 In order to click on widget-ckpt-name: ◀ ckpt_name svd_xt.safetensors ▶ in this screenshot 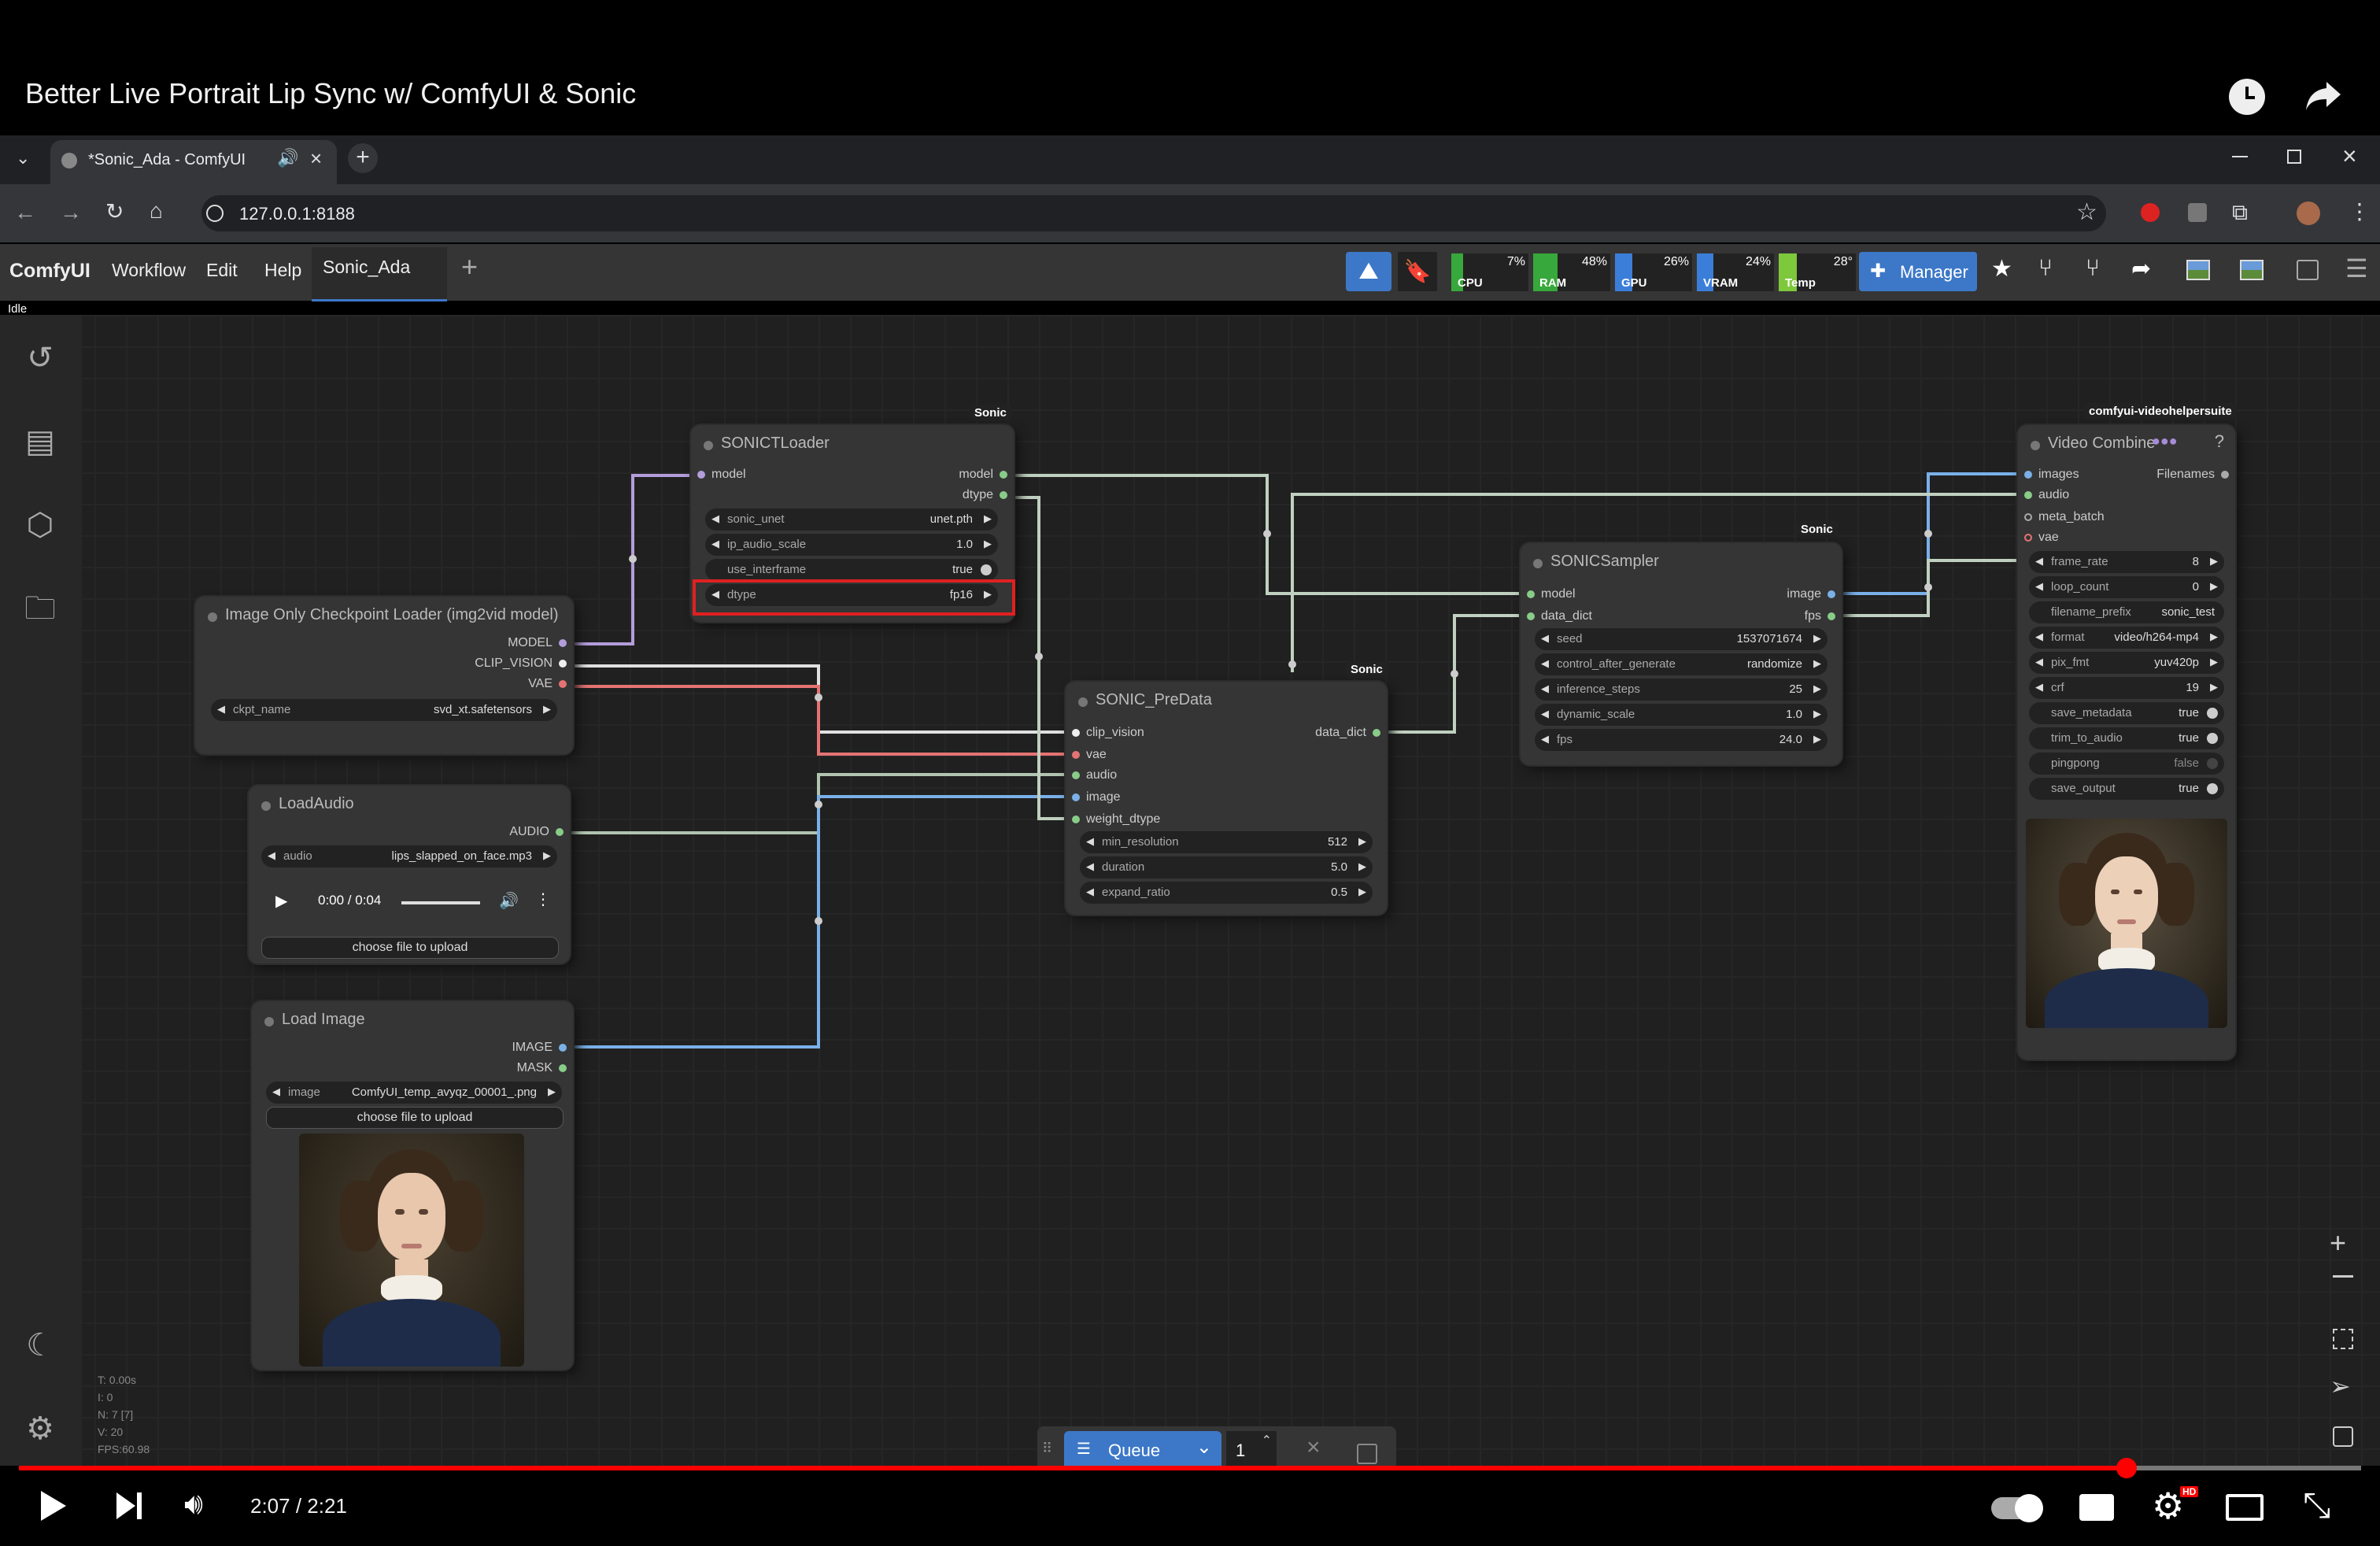, I will do `click(384, 710)`.